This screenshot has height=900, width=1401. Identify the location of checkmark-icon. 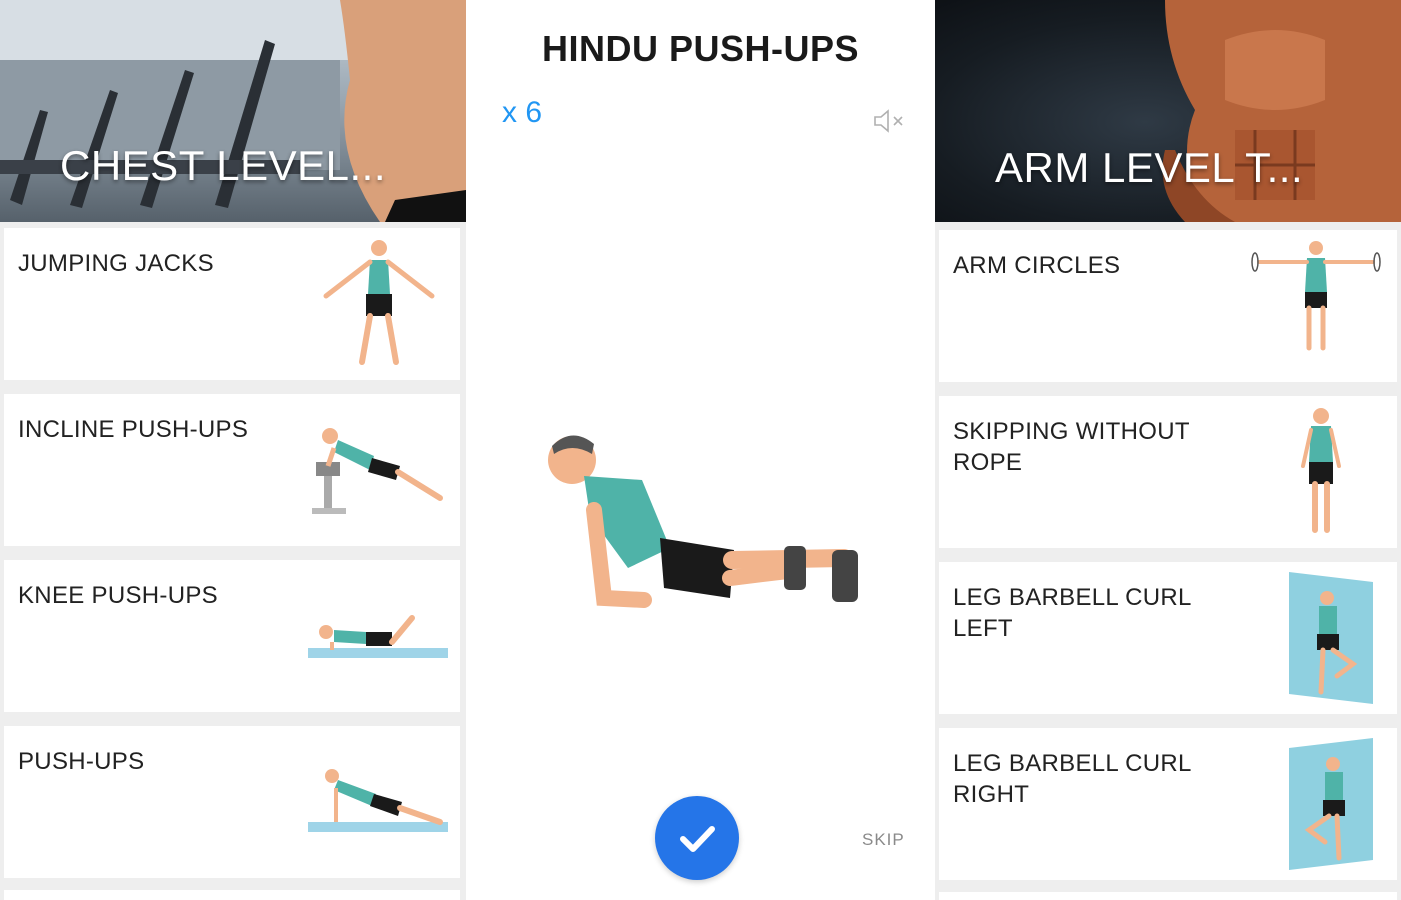
(697, 839).